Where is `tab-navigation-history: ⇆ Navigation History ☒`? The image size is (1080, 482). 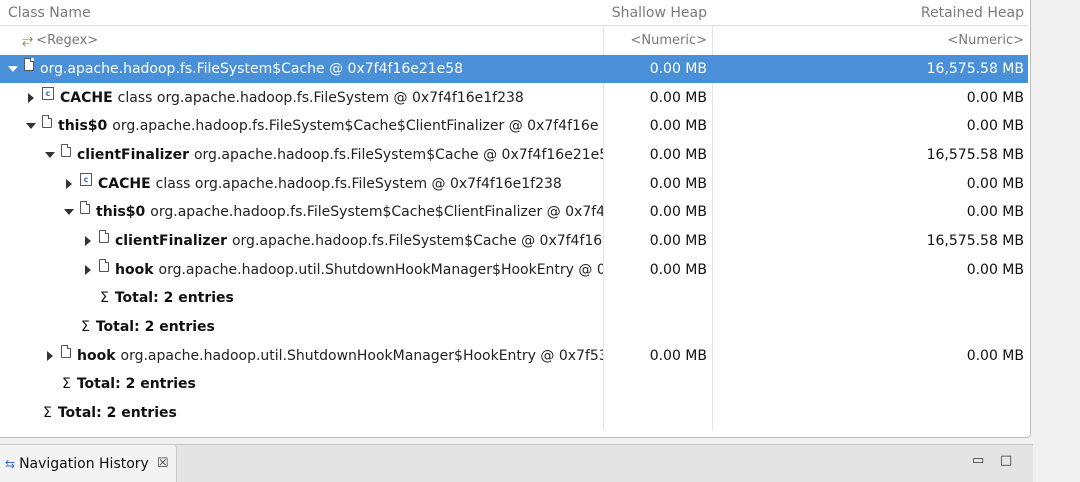
tab-navigation-history: ⇆ Navigation History ☒ is located at coordinates (88, 463).